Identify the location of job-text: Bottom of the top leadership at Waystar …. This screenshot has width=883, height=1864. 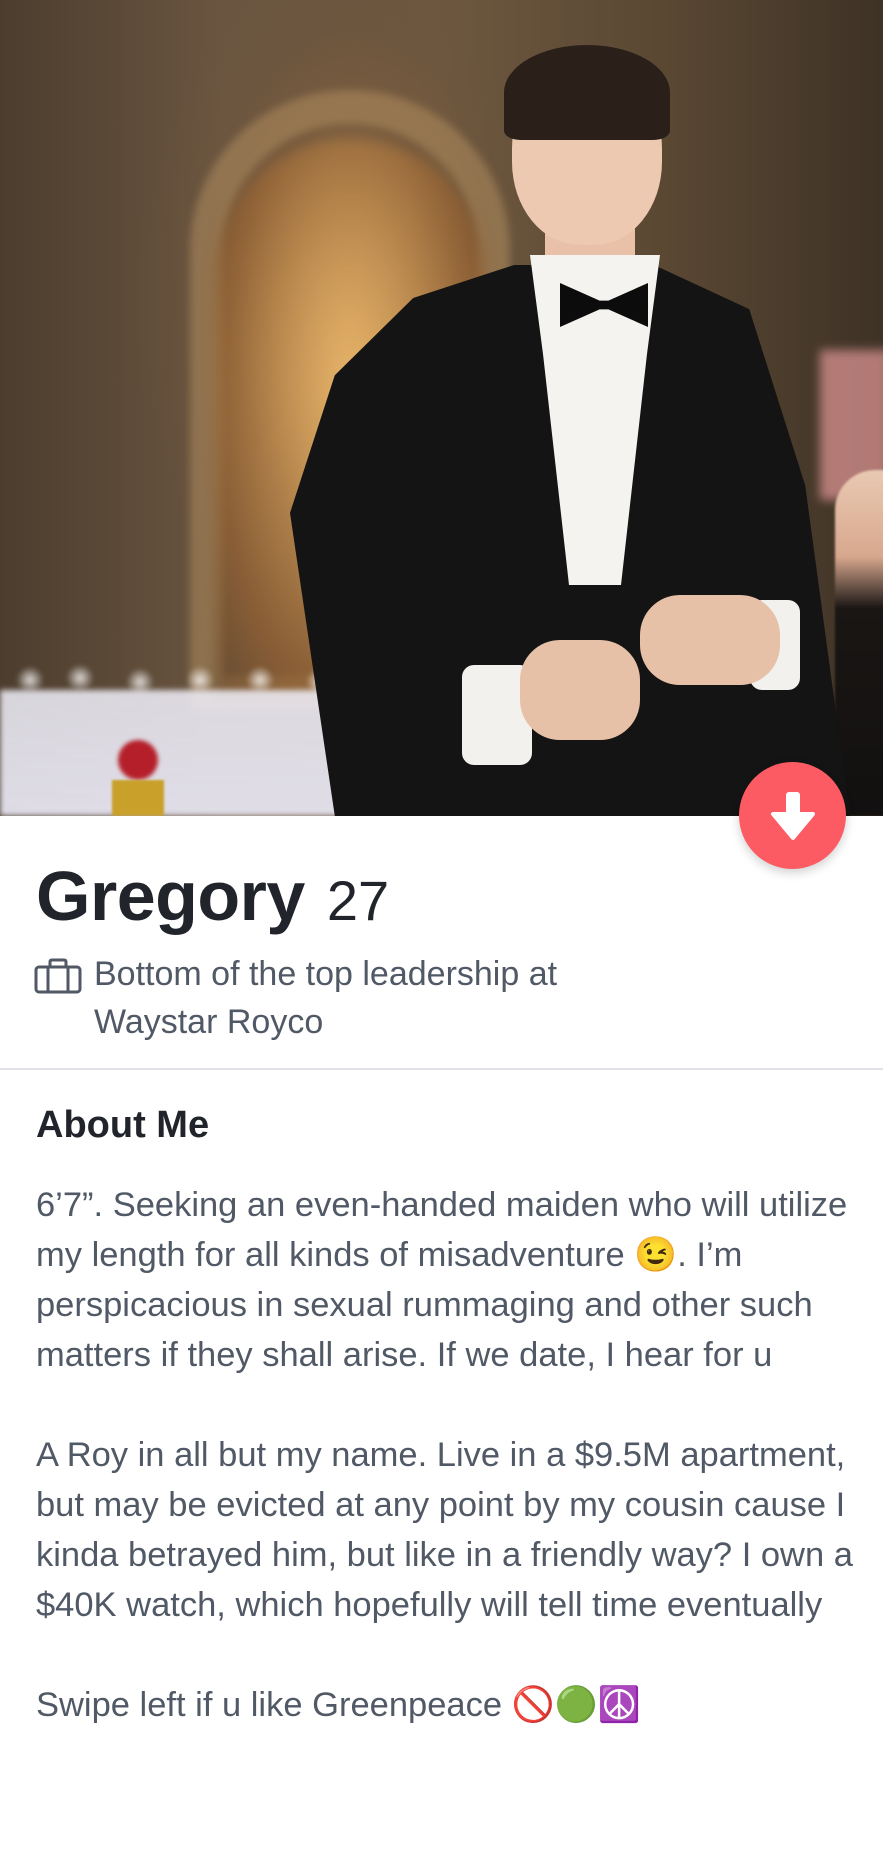
(394, 998).